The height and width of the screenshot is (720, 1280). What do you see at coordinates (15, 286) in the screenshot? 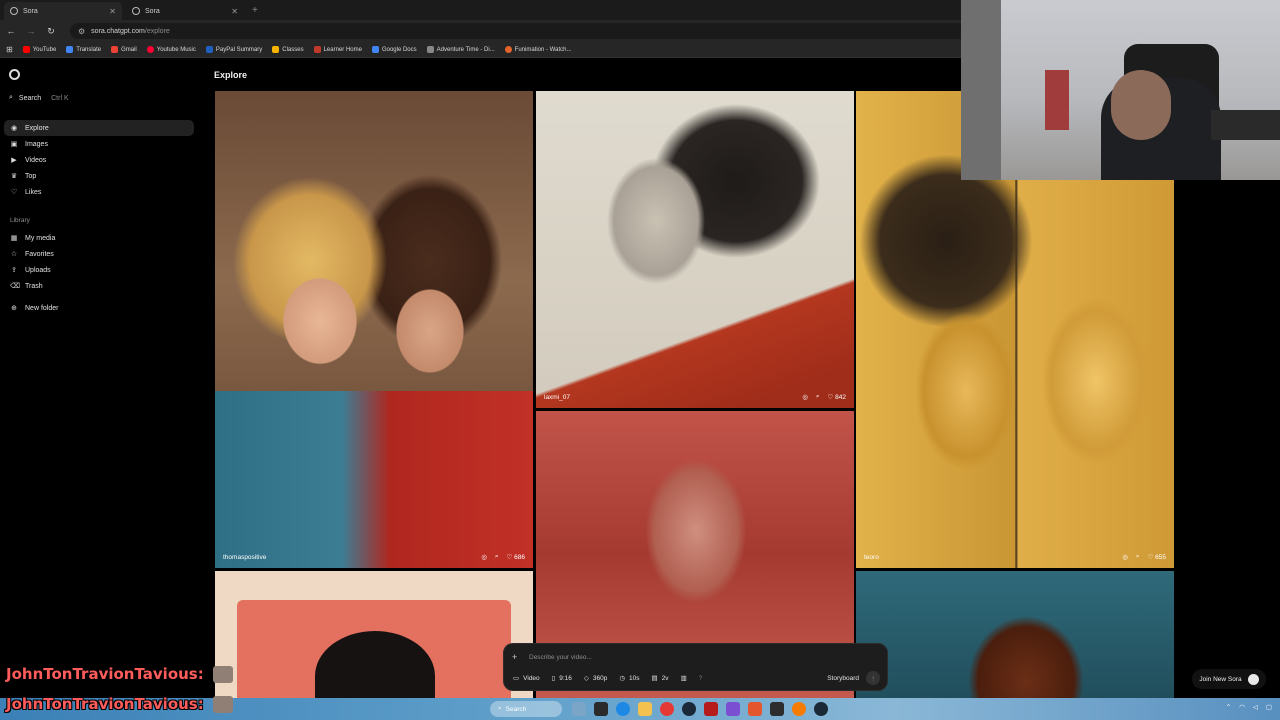
I see `trash-icon: ⌫` at bounding box center [15, 286].